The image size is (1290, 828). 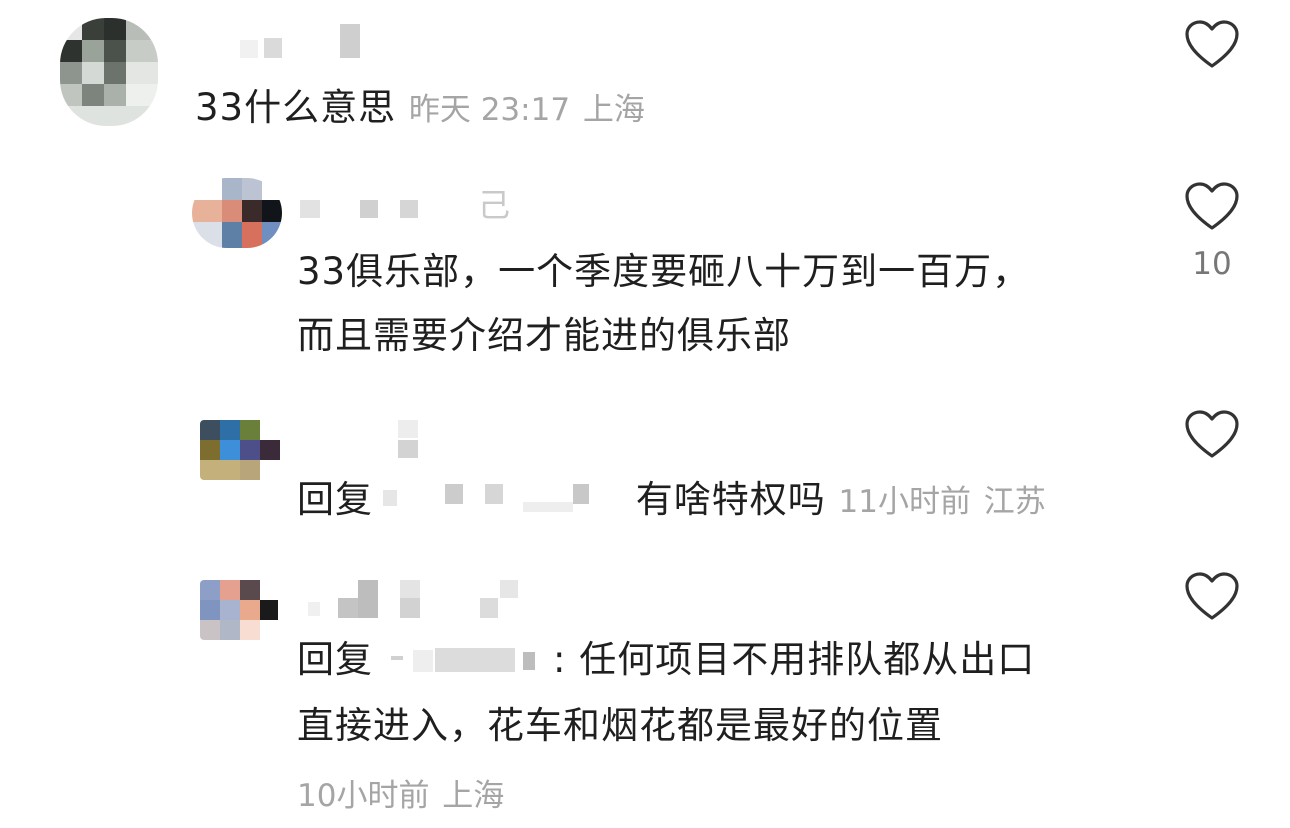 I want to click on comment-text: 33什么意思 昨天 23:17 上海, so click(x=420, y=109).